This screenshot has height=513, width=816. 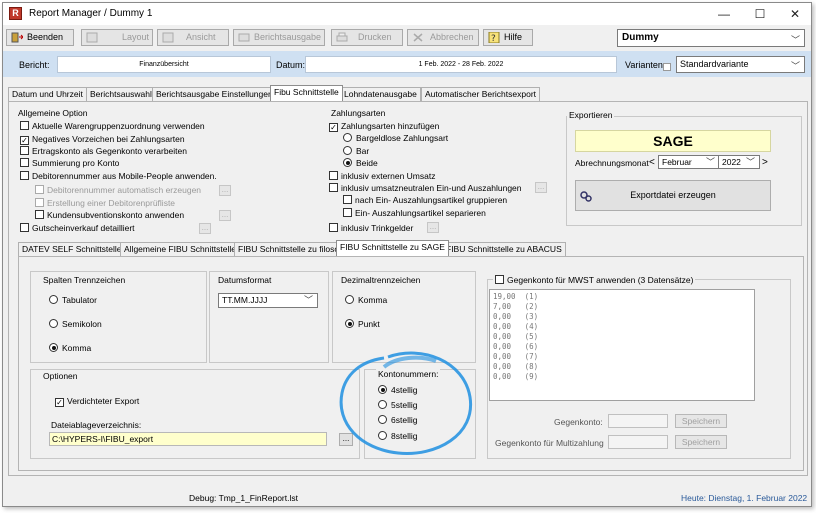 What do you see at coordinates (164, 64) in the screenshot?
I see `bericht-field: Finanzübersicht` at bounding box center [164, 64].